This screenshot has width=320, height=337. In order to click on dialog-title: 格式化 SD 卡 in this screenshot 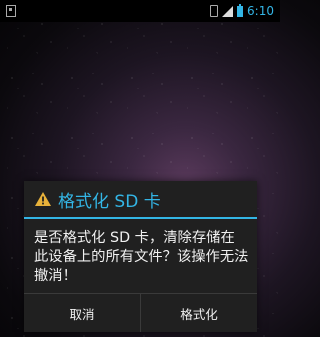, I will do `click(109, 201)`.